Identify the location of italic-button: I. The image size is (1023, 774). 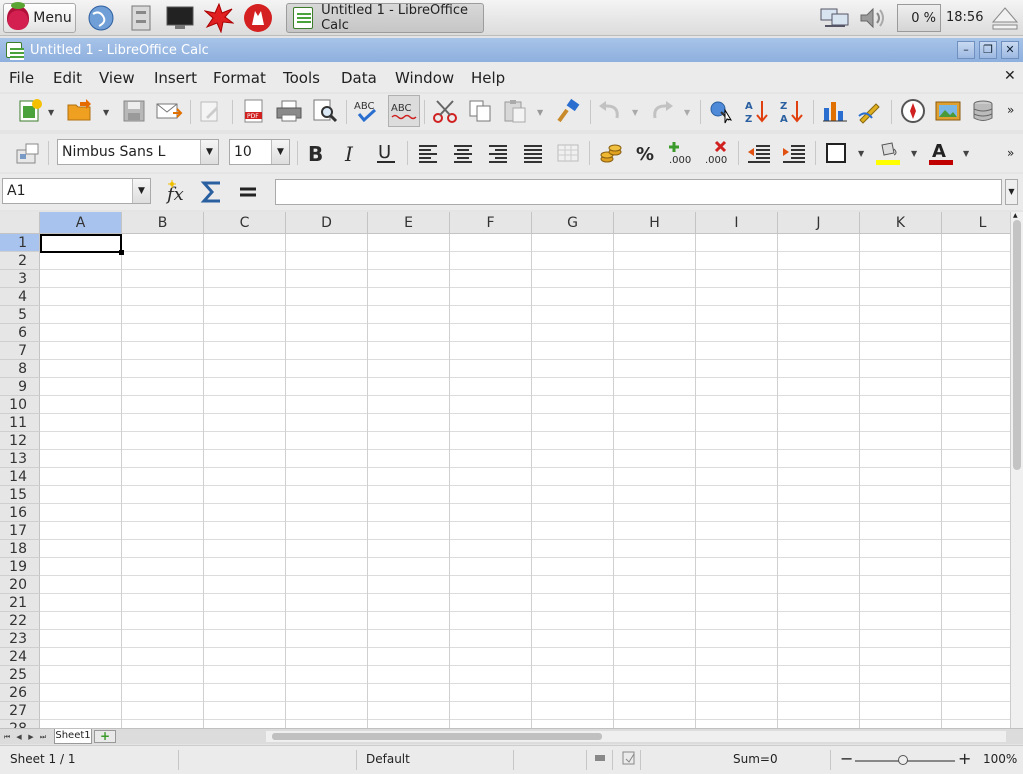
(351, 153).